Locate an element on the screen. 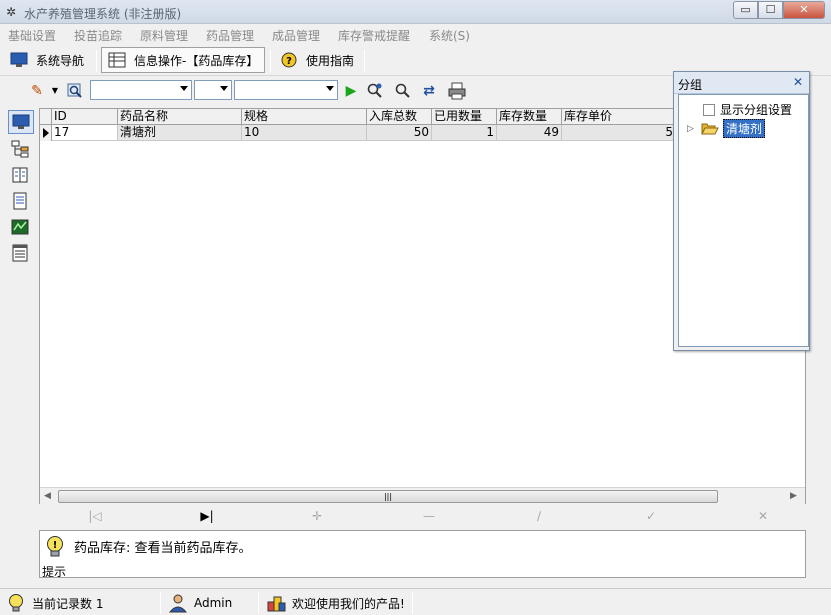 The width and height of the screenshot is (831, 615). menu-materials: 原料管理 is located at coordinates (164, 35).